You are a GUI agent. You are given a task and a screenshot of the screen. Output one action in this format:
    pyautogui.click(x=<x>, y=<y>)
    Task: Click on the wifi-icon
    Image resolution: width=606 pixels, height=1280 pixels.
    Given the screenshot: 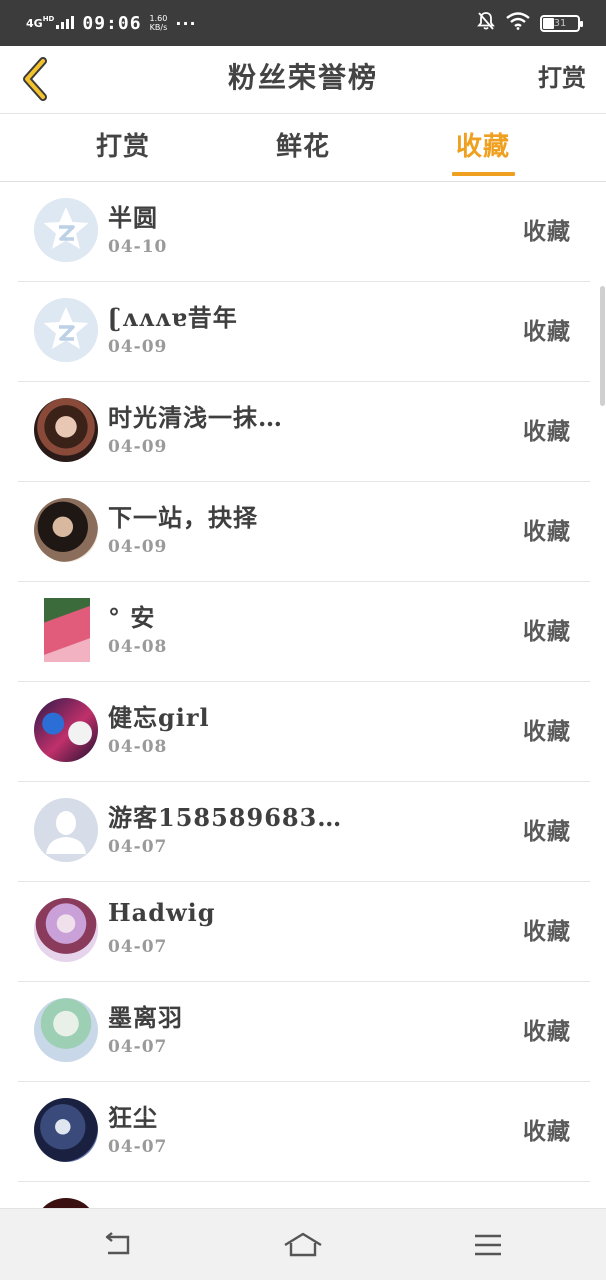 What is the action you would take?
    pyautogui.click(x=518, y=23)
    